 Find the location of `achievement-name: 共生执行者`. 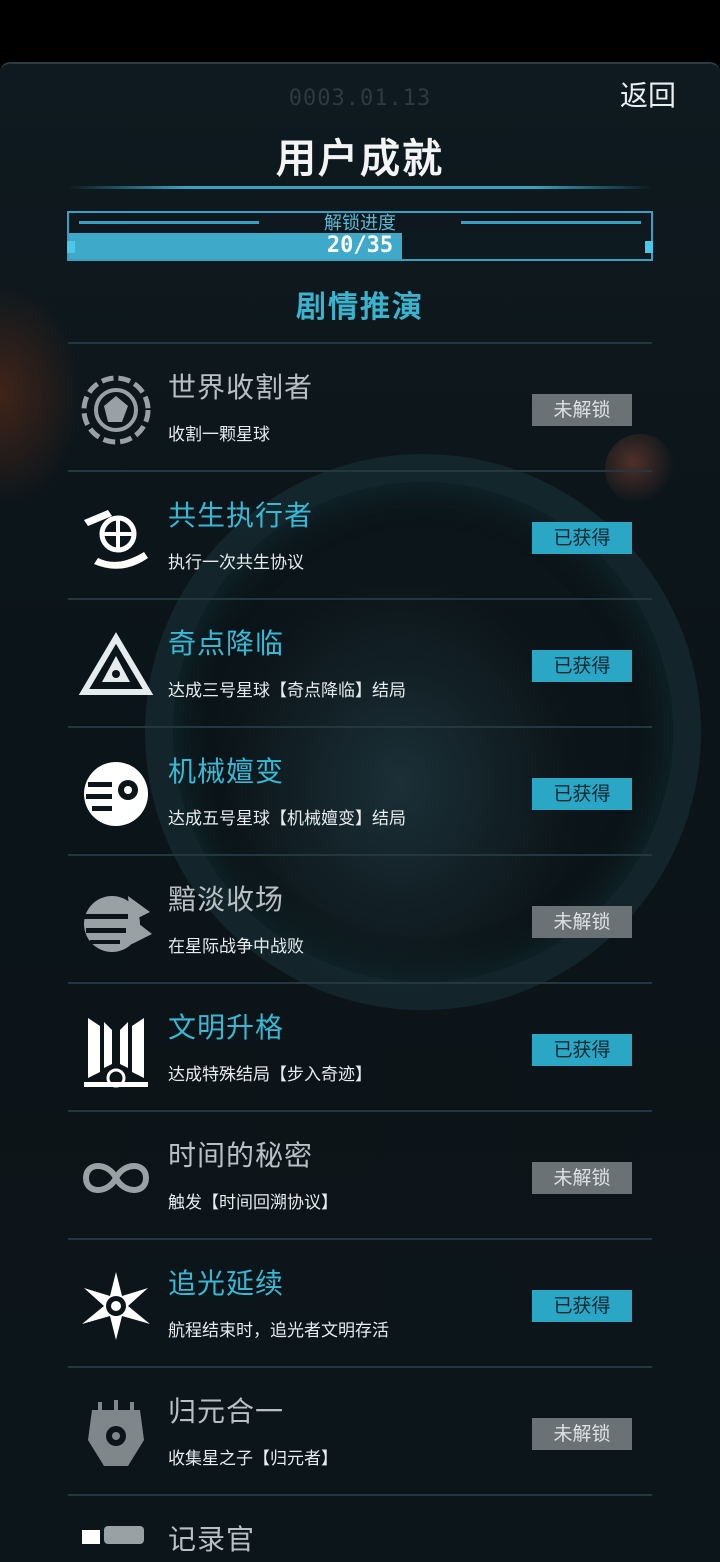

achievement-name: 共生执行者 is located at coordinates (241, 515).